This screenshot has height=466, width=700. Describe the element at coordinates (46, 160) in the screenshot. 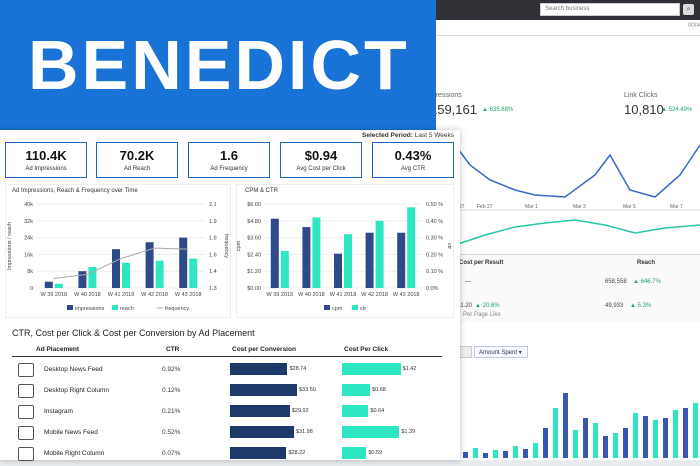

I see `kpi-ad-impressions: 110.4K Ad Impressions` at that location.